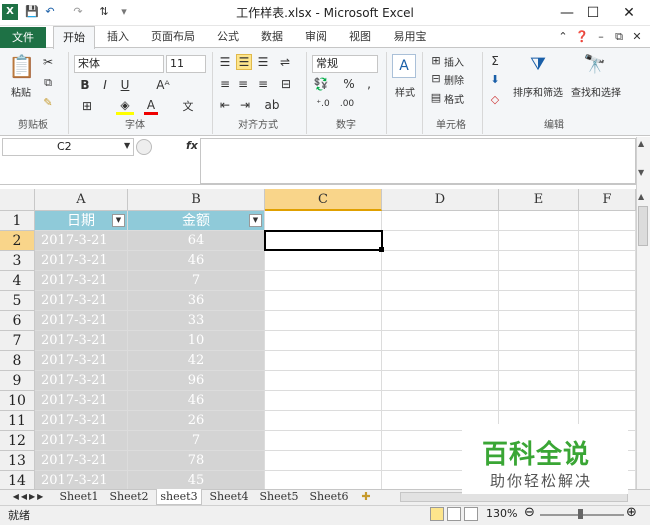 Image resolution: width=650 pixels, height=525 pixels. Describe the element at coordinates (495, 79) in the screenshot. I see `fill-icon: ⬇` at that location.